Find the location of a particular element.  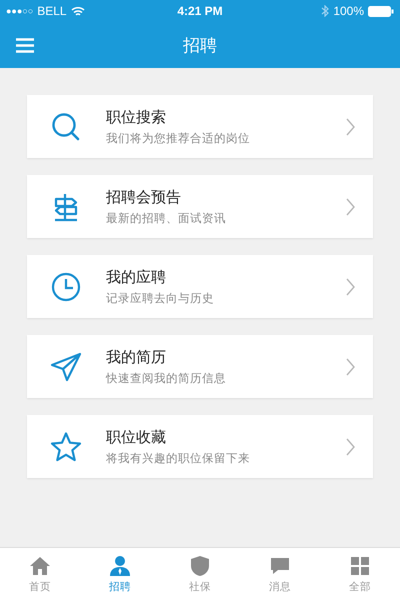

paper-plane-icon is located at coordinates (66, 366).